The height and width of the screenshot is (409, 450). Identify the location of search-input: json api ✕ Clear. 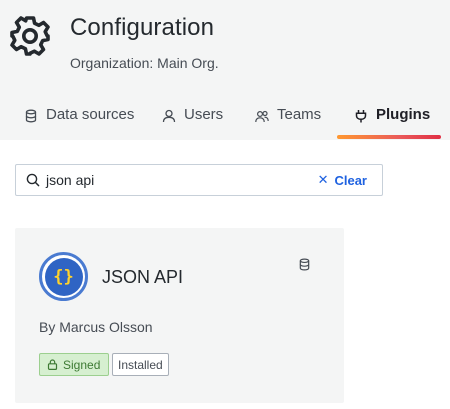
(199, 180).